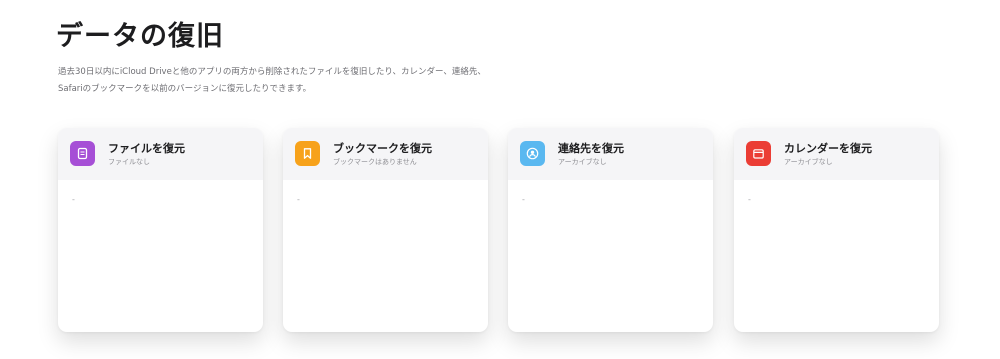  What do you see at coordinates (591, 148) in the screenshot?
I see `card-title: 連絡先を復元` at bounding box center [591, 148].